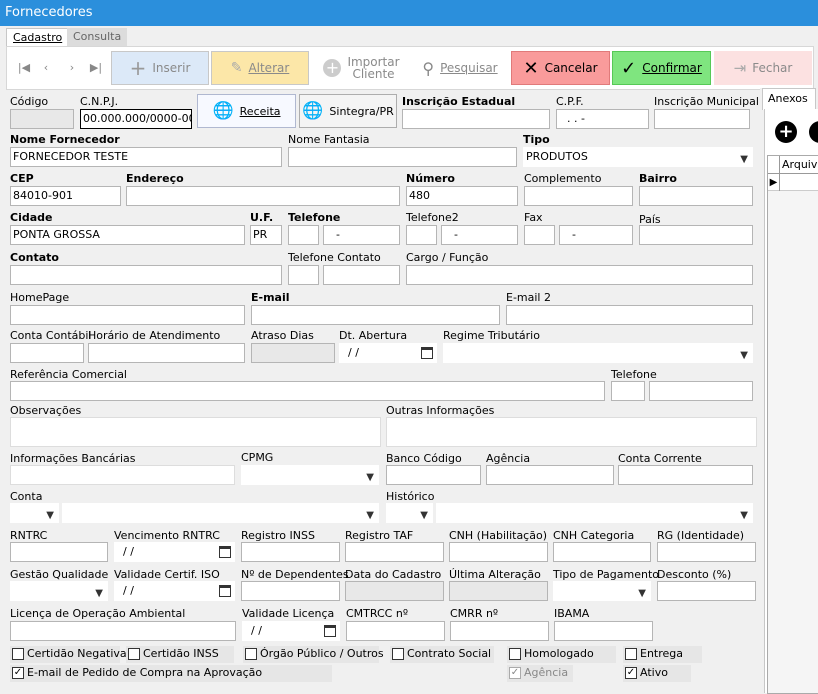 This screenshot has width=818, height=694. Describe the element at coordinates (598, 353) in the screenshot. I see `regime-select: ▼` at that location.